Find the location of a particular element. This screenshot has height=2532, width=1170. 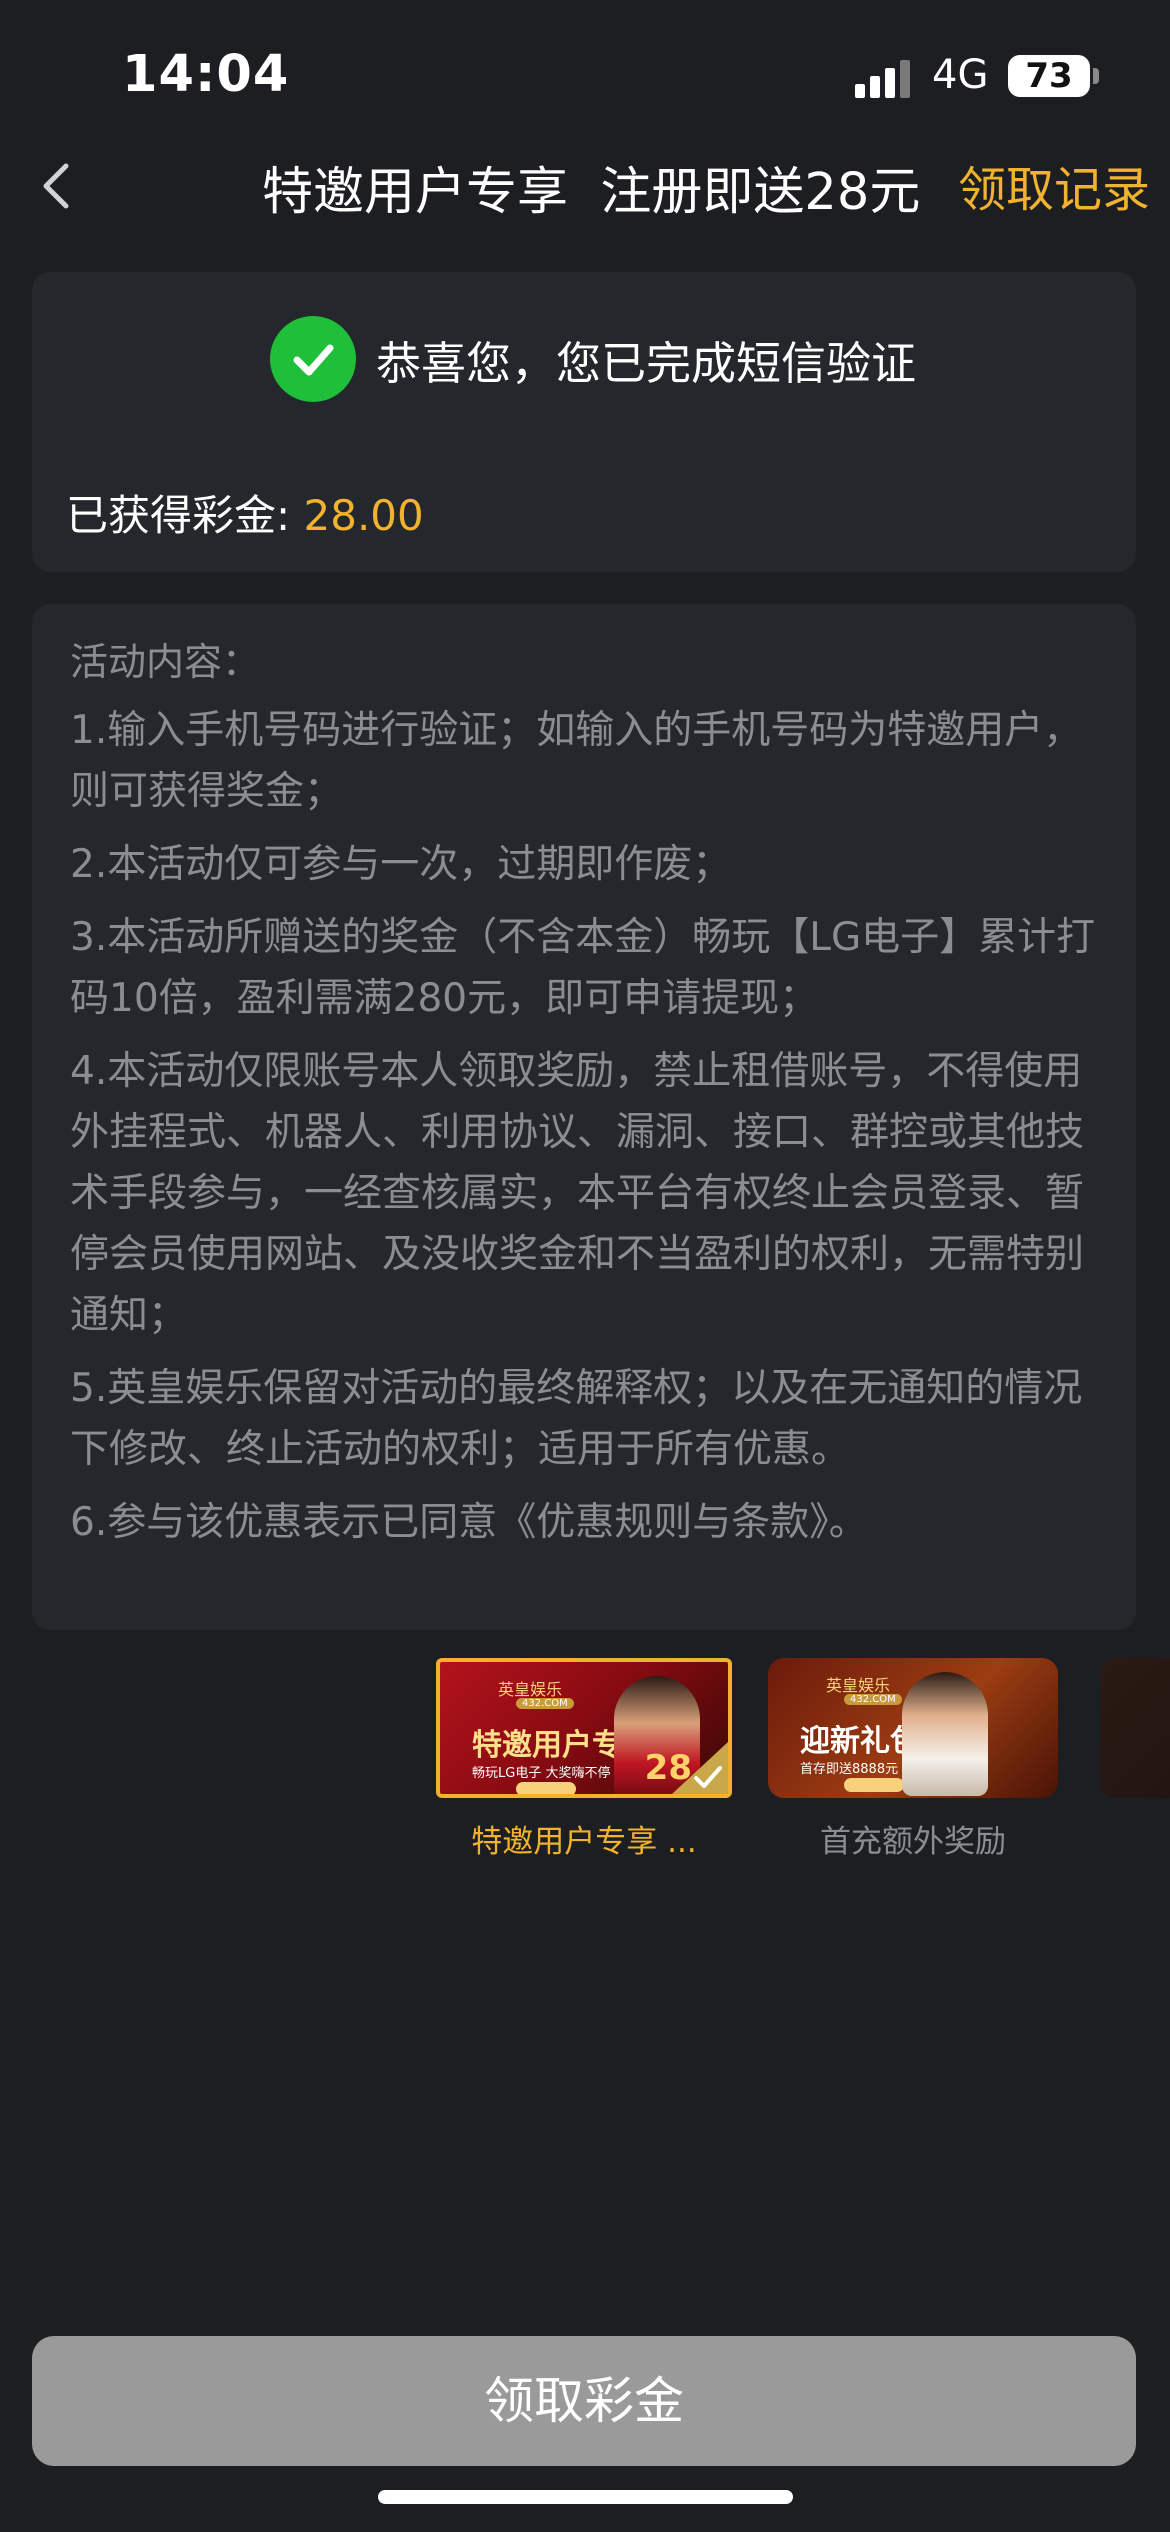

signal-icon is located at coordinates (885, 79).